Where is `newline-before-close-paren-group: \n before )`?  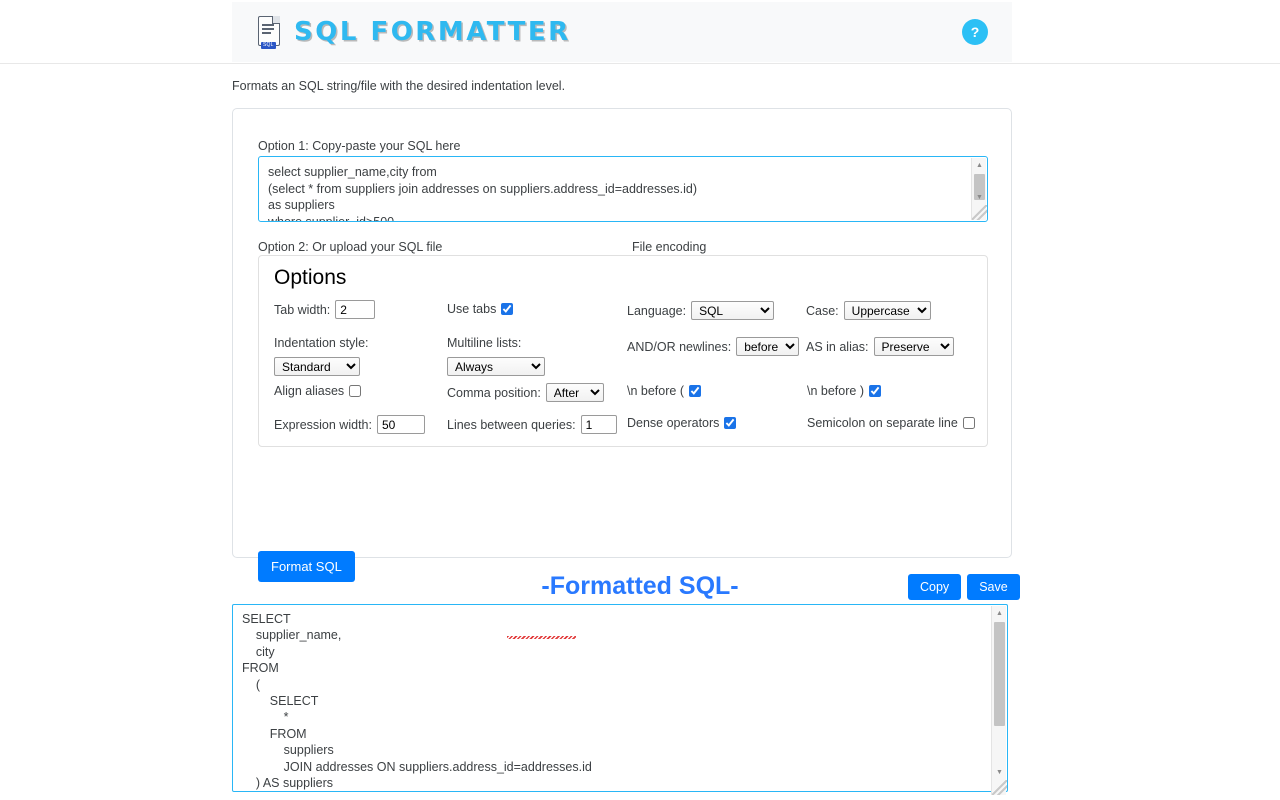 newline-before-close-paren-group: \n before ) is located at coordinates (844, 391).